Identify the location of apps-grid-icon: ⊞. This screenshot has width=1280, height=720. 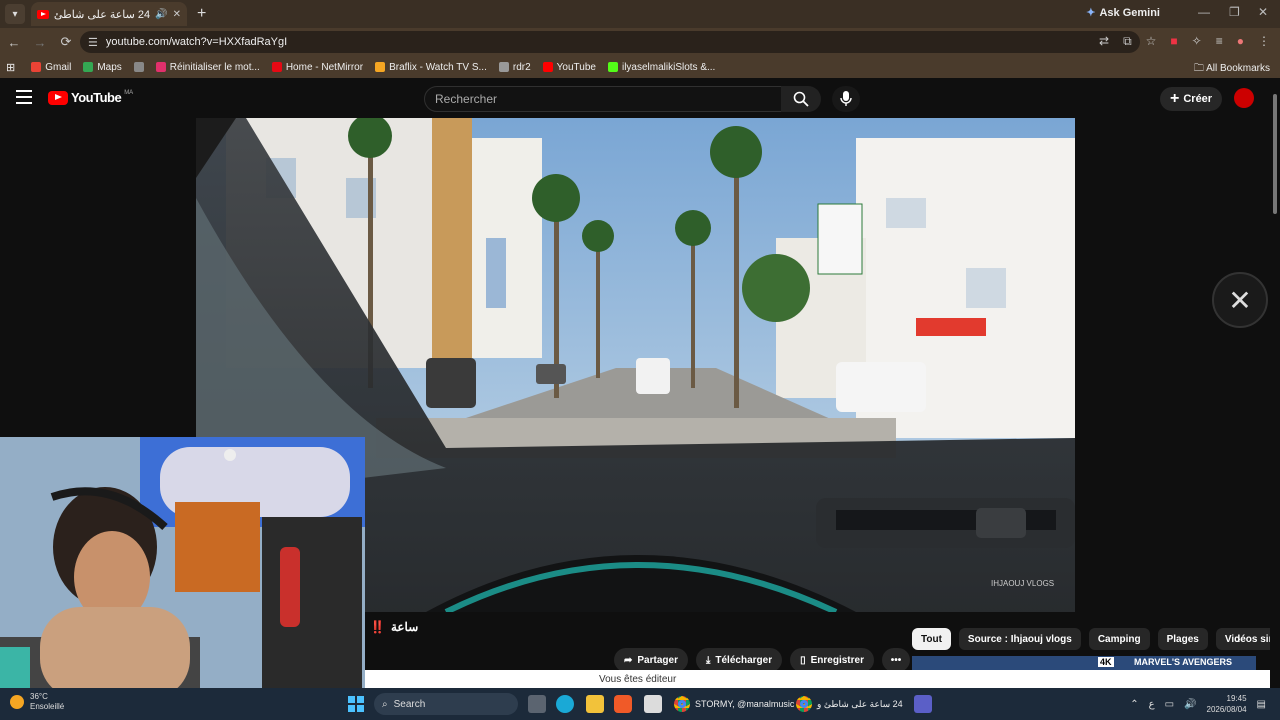
(10, 67).